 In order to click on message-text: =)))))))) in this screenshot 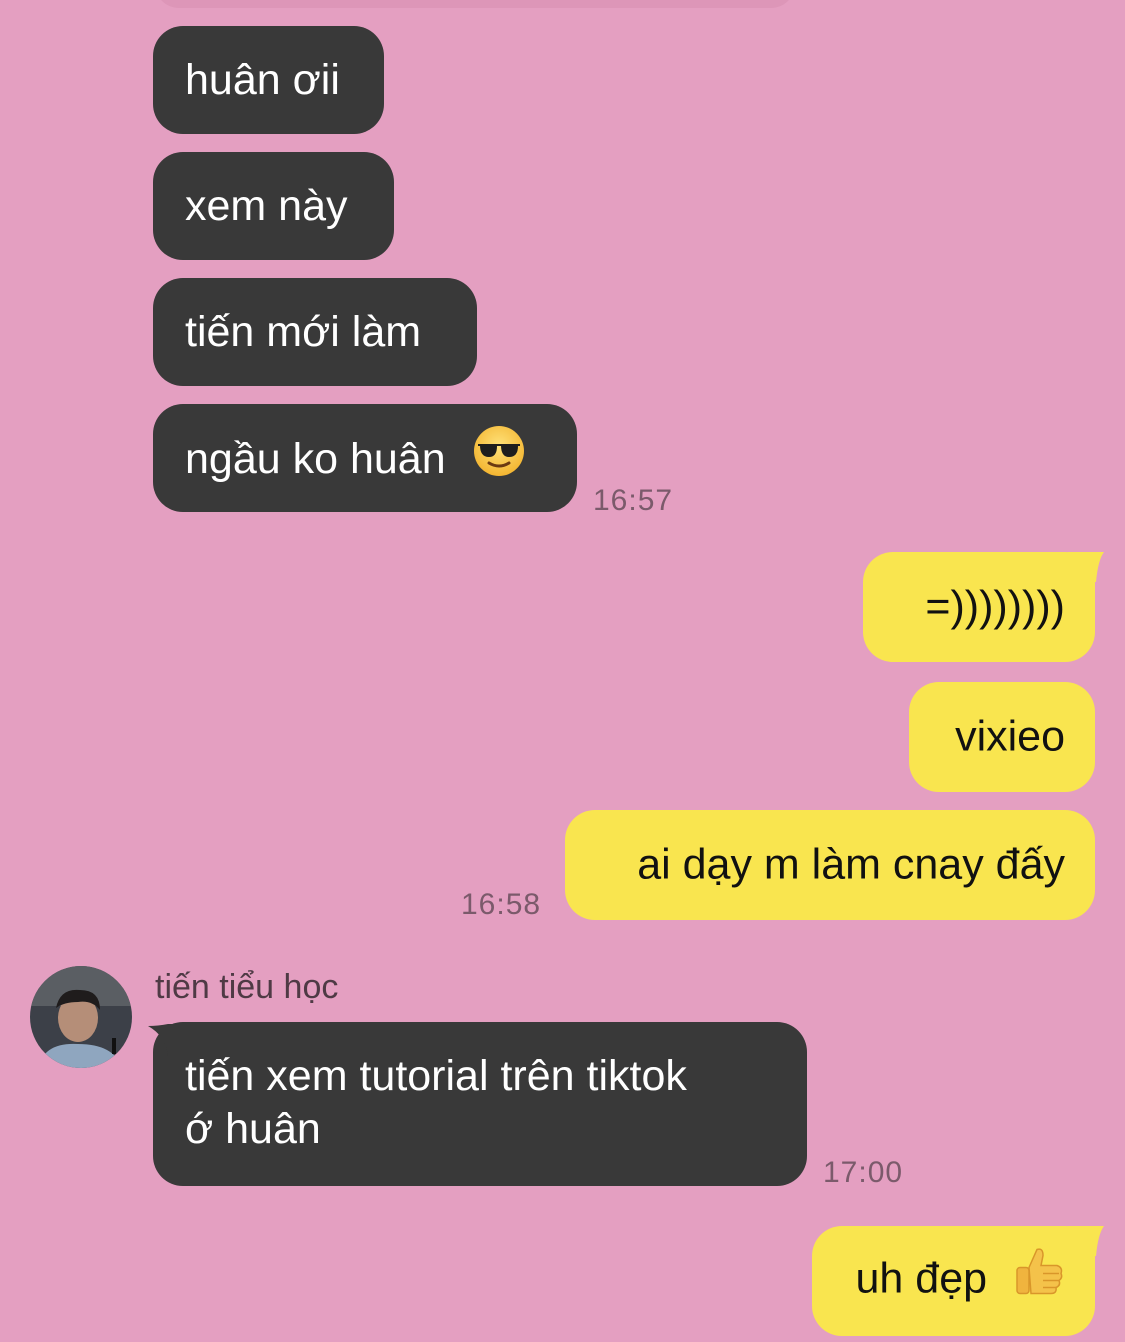, I will do `click(995, 606)`.